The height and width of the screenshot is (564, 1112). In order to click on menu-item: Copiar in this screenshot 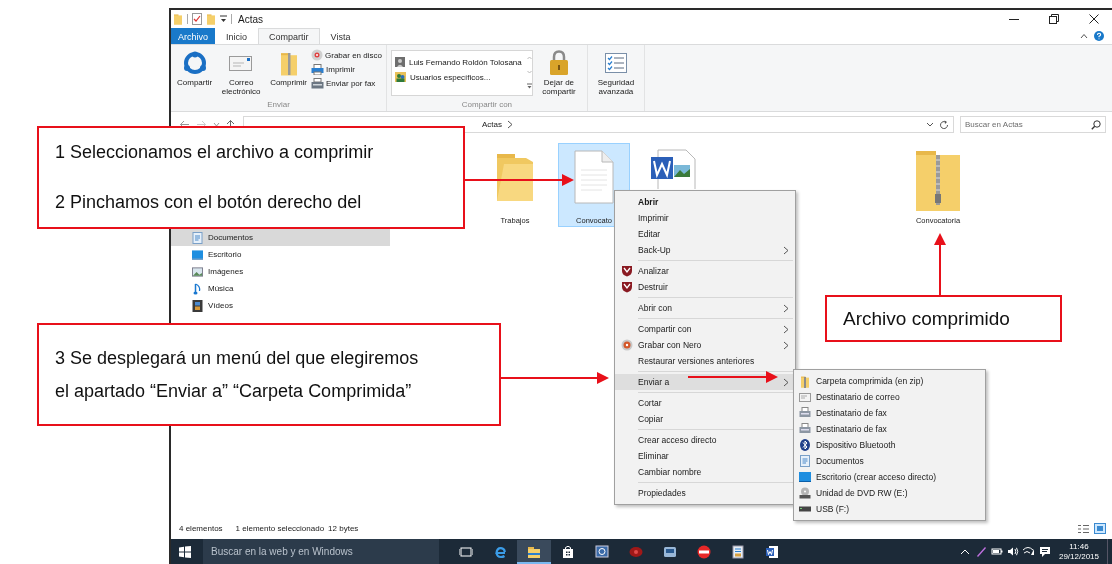, I will do `click(705, 419)`.